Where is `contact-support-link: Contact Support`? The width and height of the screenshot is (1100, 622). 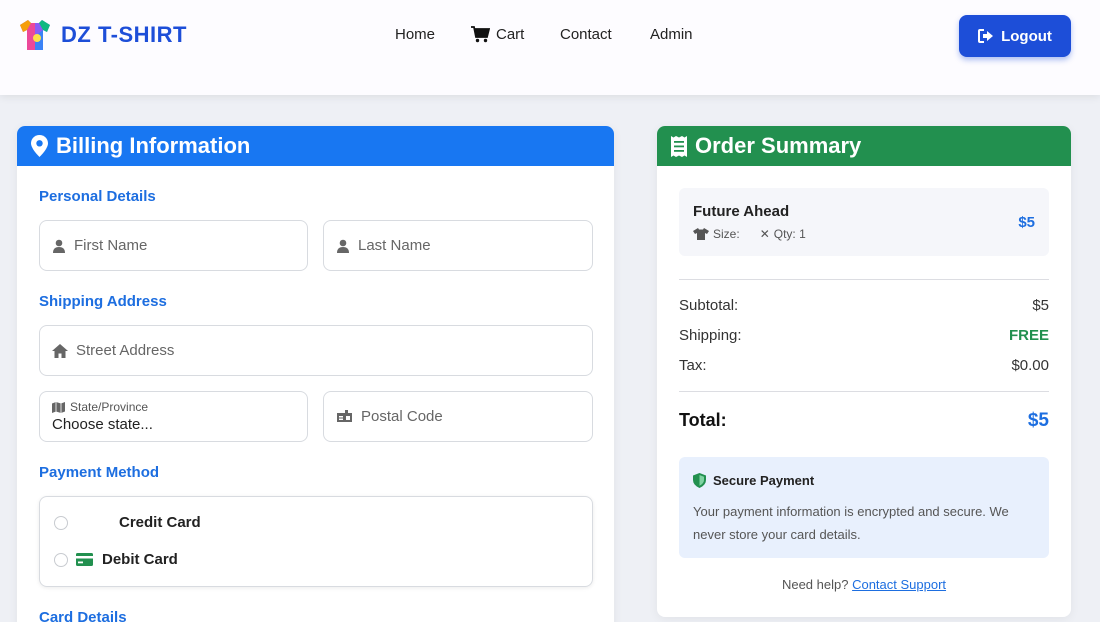 contact-support-link: Contact Support is located at coordinates (899, 584).